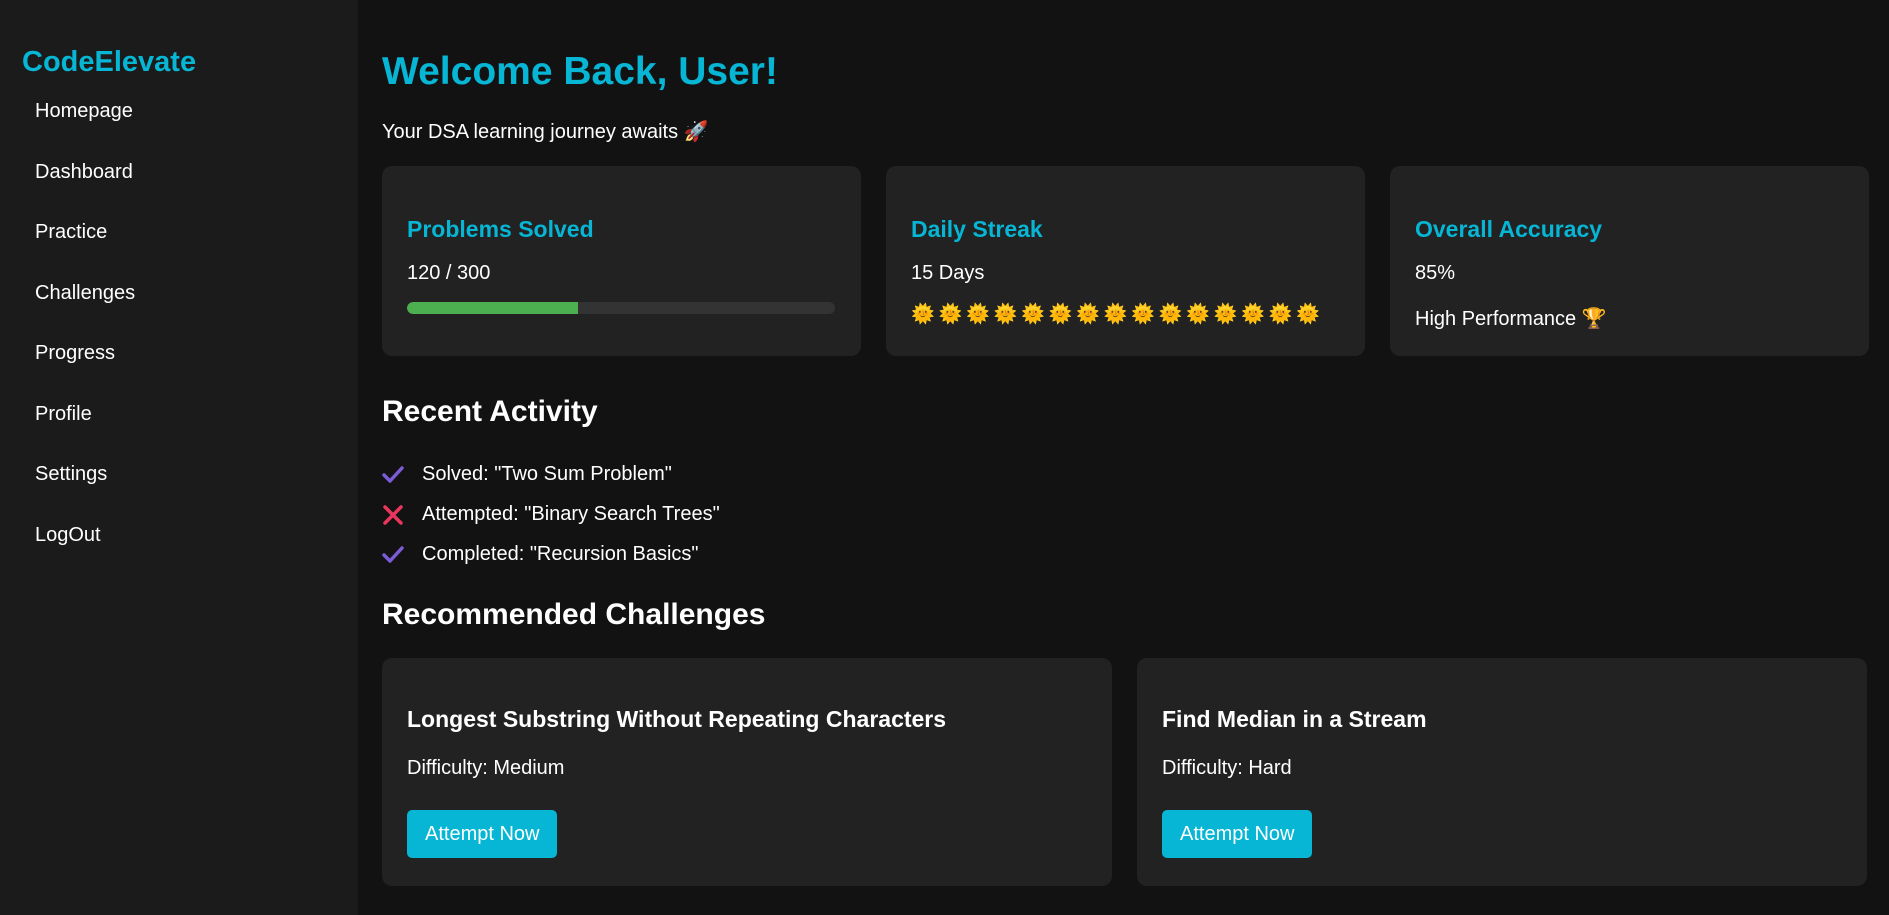 The width and height of the screenshot is (1889, 915). I want to click on performance-note: High Performance 🏆, so click(1511, 319).